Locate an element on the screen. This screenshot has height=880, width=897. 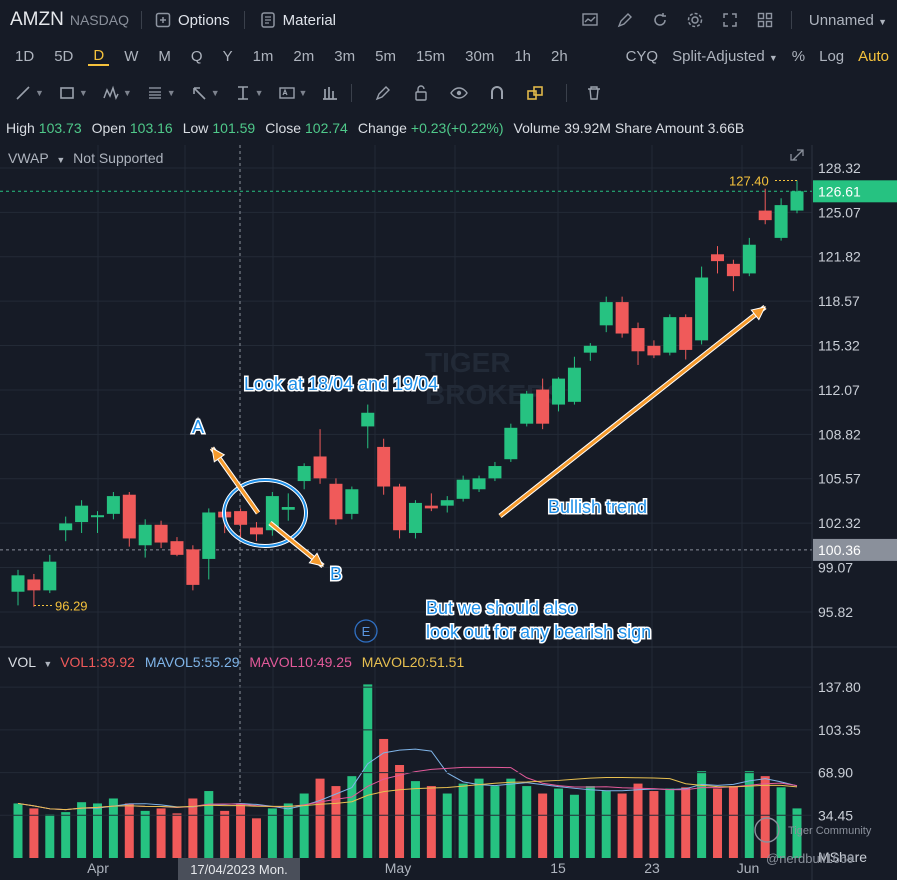
arrow-icon is located at coordinates (199, 93).